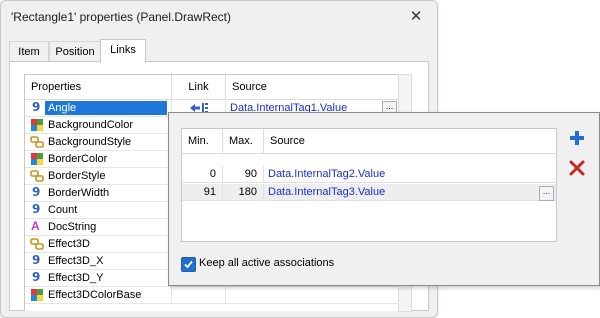 The height and width of the screenshot is (318, 600). I want to click on property-name: Effect3DColorBase, so click(95, 295).